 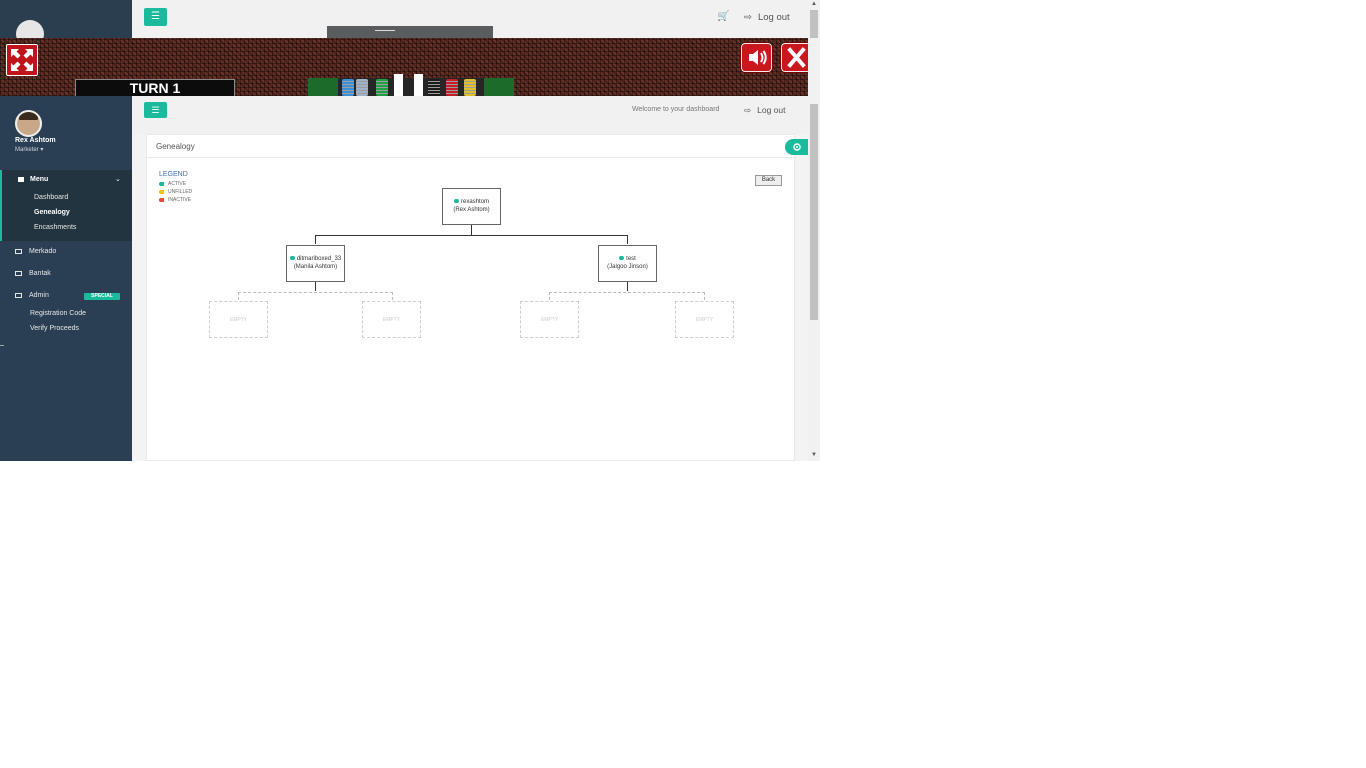 I want to click on settings-tab-button, so click(x=797, y=147).